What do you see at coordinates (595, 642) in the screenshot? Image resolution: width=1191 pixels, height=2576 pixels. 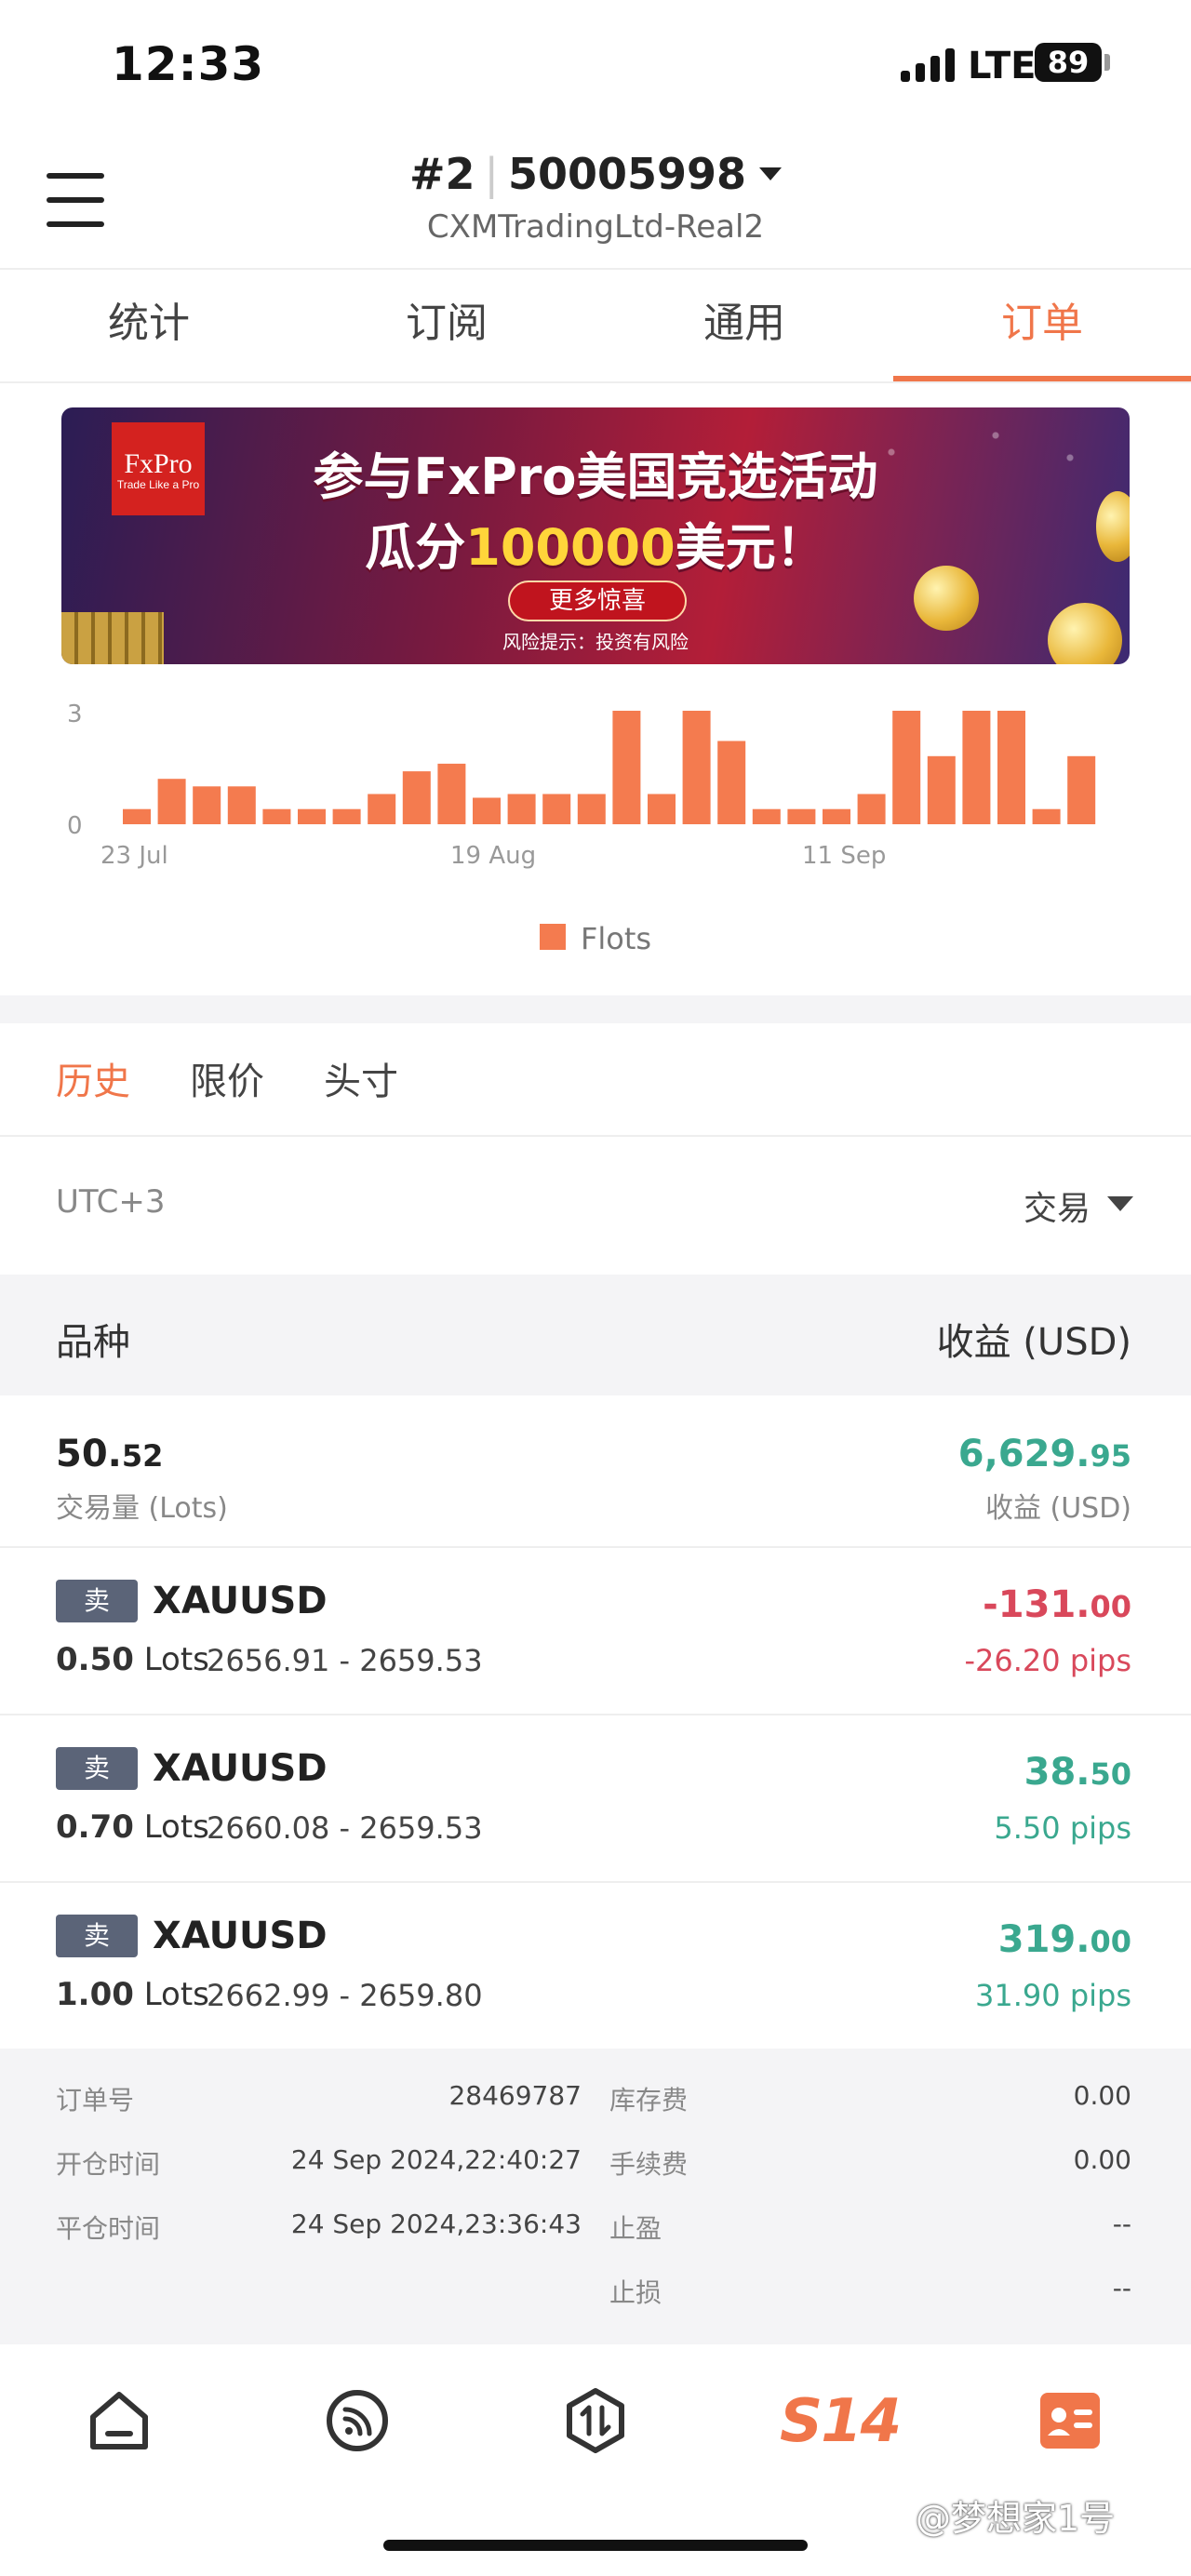 I see `banner-risk-note: 风险提示：投资有风险` at bounding box center [595, 642].